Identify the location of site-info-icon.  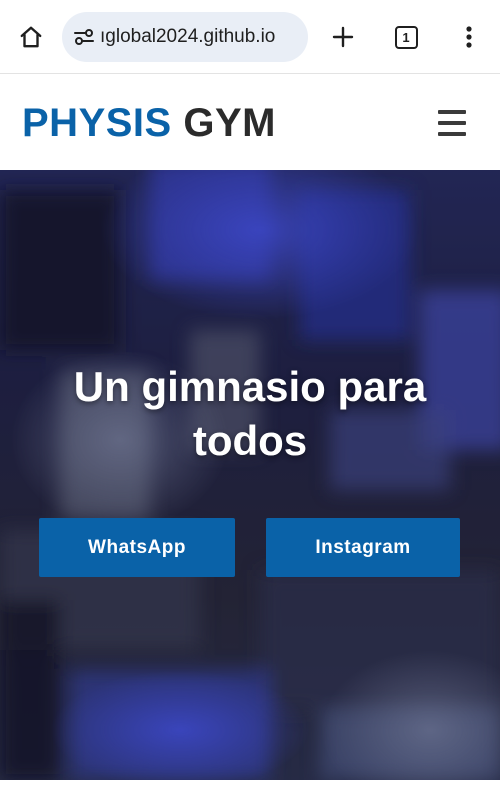
(84, 37).